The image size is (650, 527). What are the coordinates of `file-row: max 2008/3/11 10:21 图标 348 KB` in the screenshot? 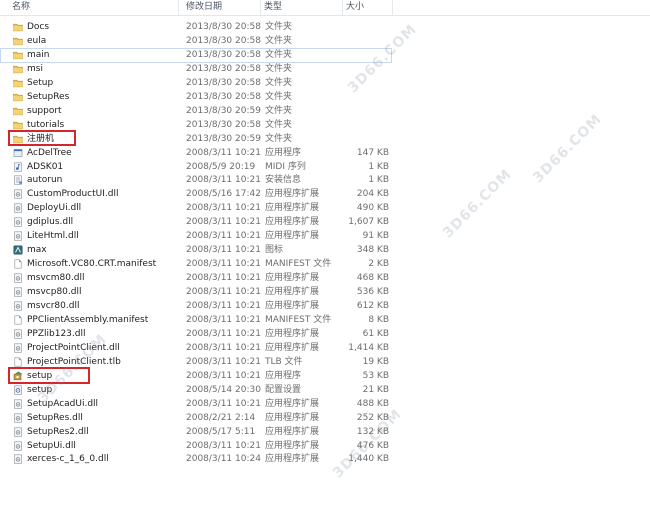 It's located at (325, 250).